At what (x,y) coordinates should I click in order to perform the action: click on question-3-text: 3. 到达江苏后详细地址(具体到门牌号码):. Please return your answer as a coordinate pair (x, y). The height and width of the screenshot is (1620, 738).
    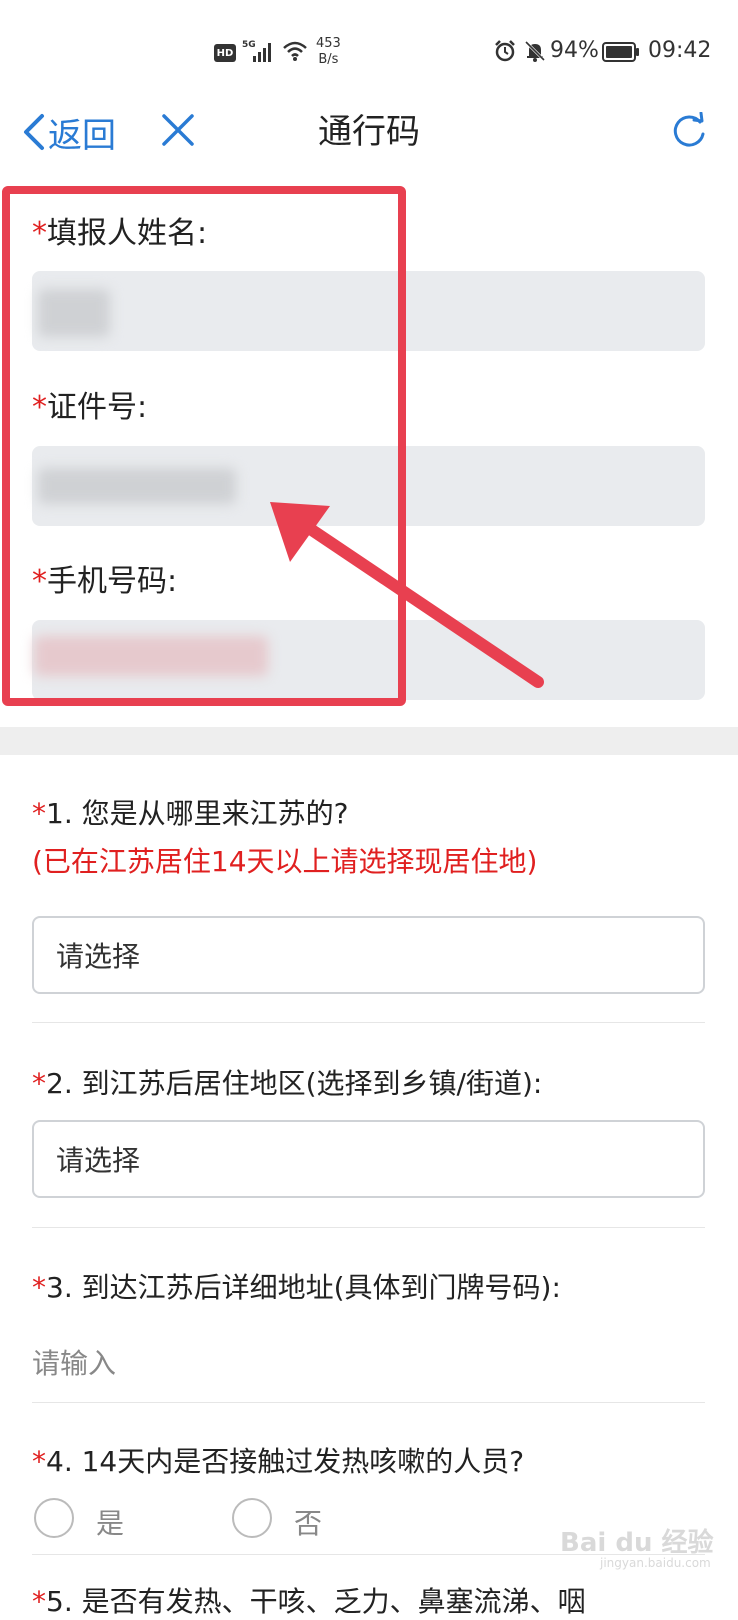
    Looking at the image, I should click on (303, 1287).